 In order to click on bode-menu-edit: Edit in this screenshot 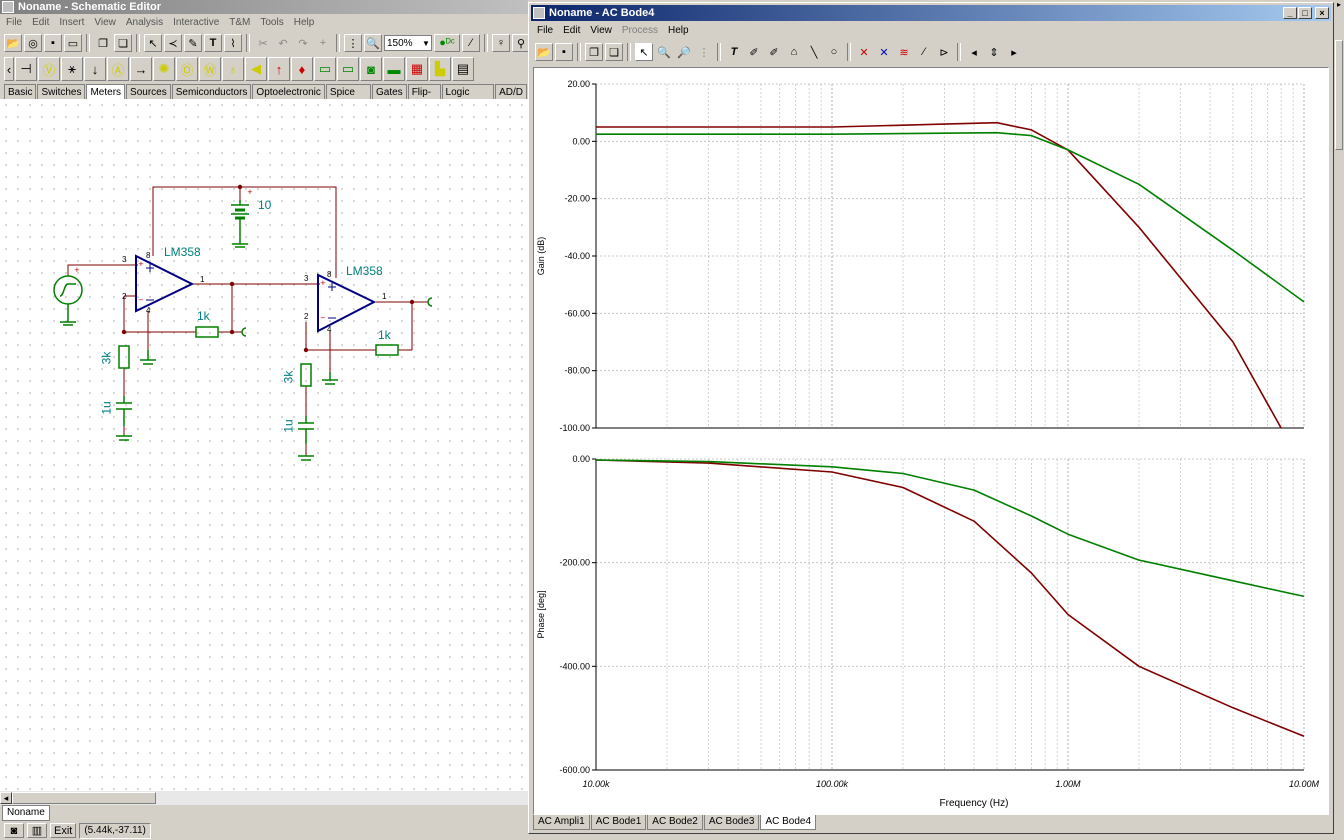, I will do `click(571, 30)`.